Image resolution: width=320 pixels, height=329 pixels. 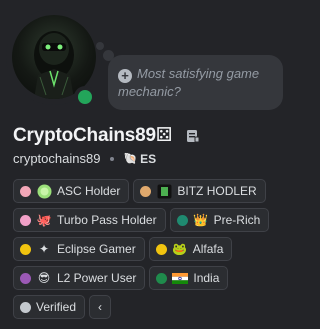 What do you see at coordinates (112, 158) in the screenshot?
I see `separator-dot` at bounding box center [112, 158].